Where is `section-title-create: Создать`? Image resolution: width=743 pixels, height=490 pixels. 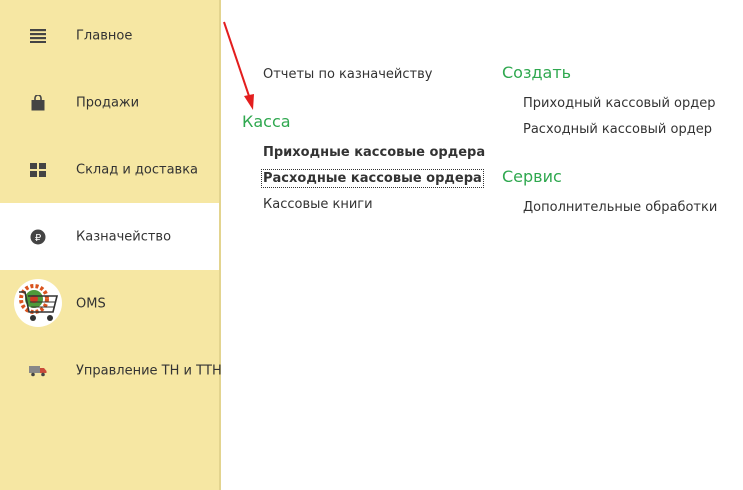
section-title-create: Создать is located at coordinates (537, 72).